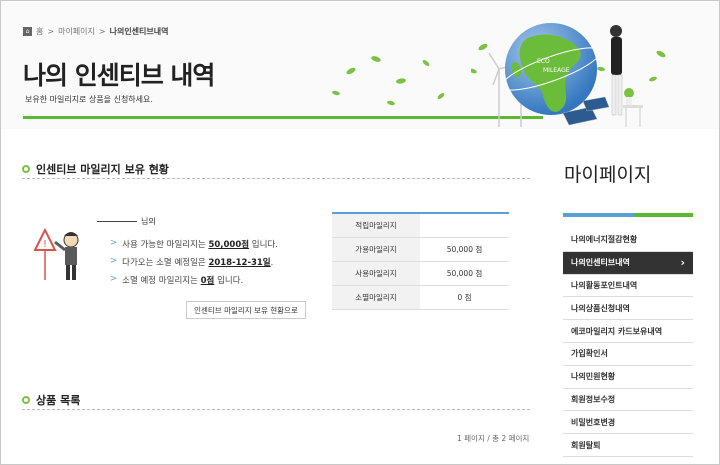 This screenshot has width=720, height=465. What do you see at coordinates (139, 31) in the screenshot?
I see `breadcrumb-current: 나의인센티브내역` at bounding box center [139, 31].